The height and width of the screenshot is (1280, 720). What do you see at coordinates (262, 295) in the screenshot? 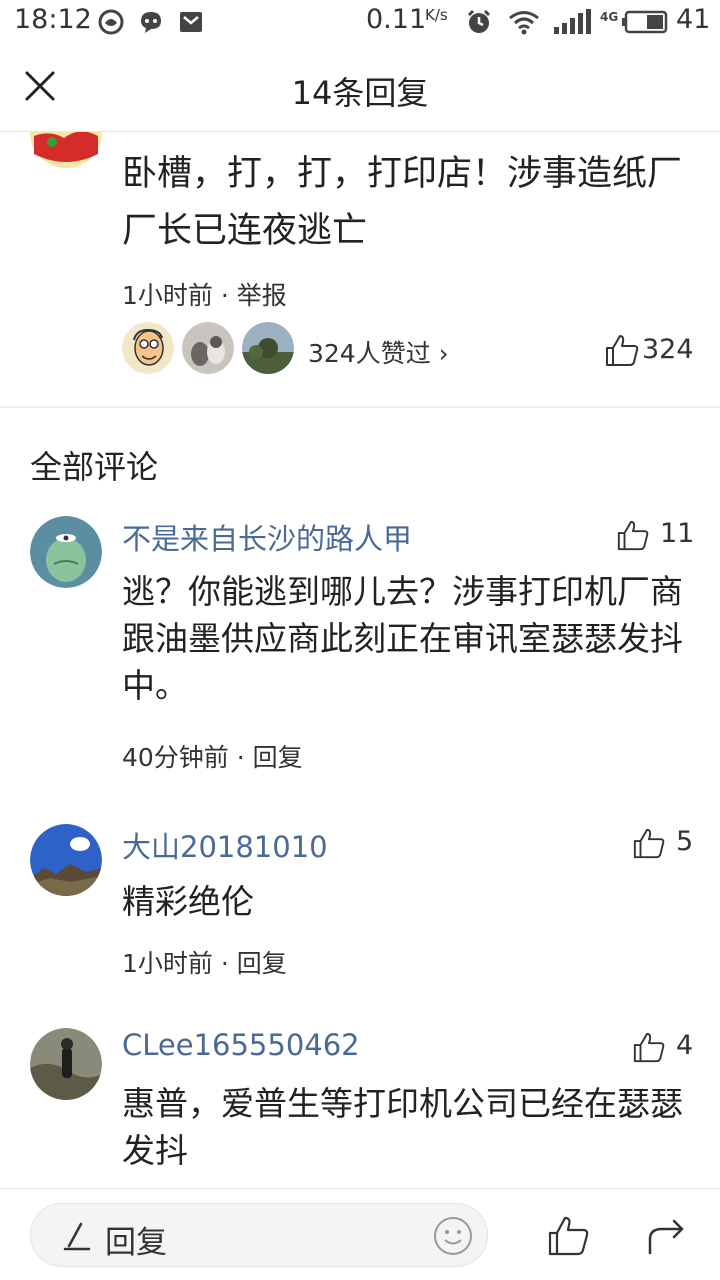
I see `report-link: 举报` at bounding box center [262, 295].